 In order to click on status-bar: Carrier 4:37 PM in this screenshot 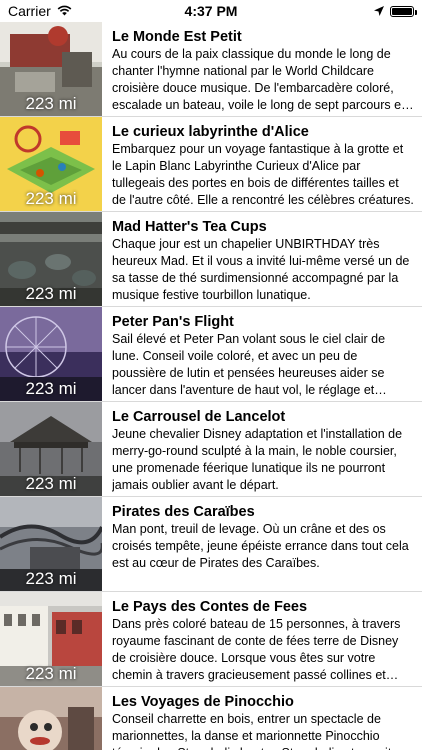, I will do `click(211, 11)`.